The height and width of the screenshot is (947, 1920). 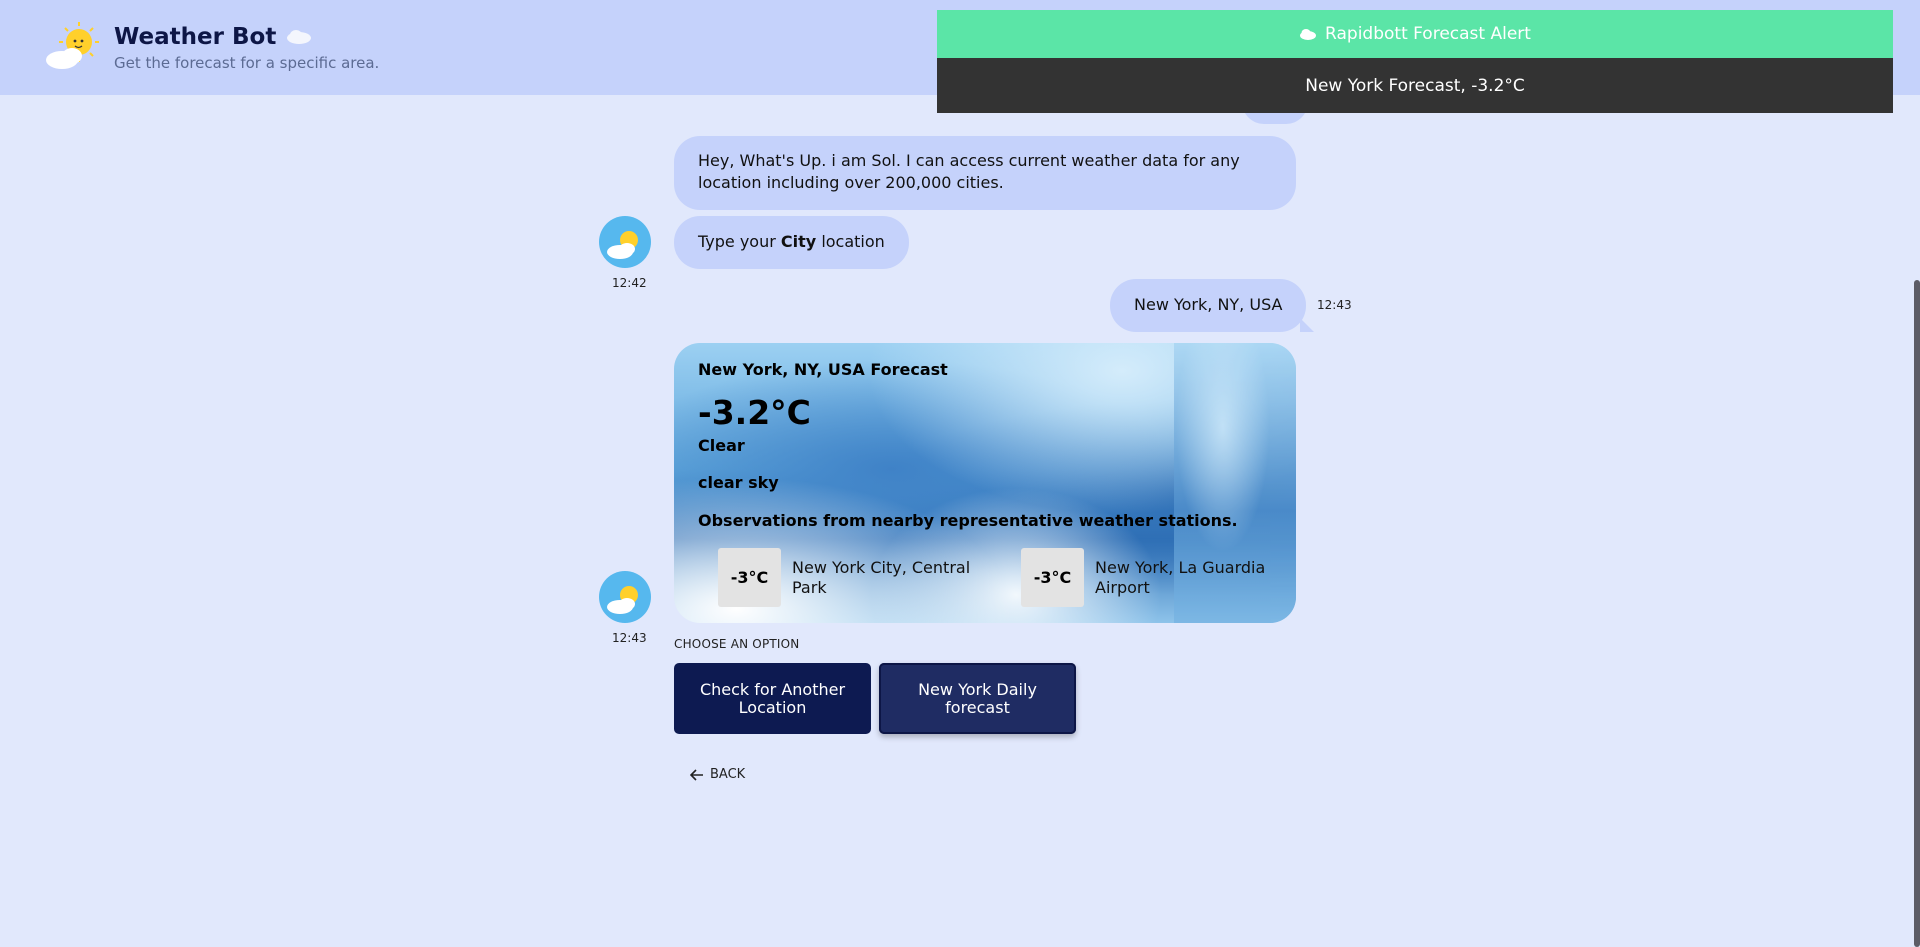 What do you see at coordinates (738, 482) in the screenshot?
I see `forecast-description: clear sky` at bounding box center [738, 482].